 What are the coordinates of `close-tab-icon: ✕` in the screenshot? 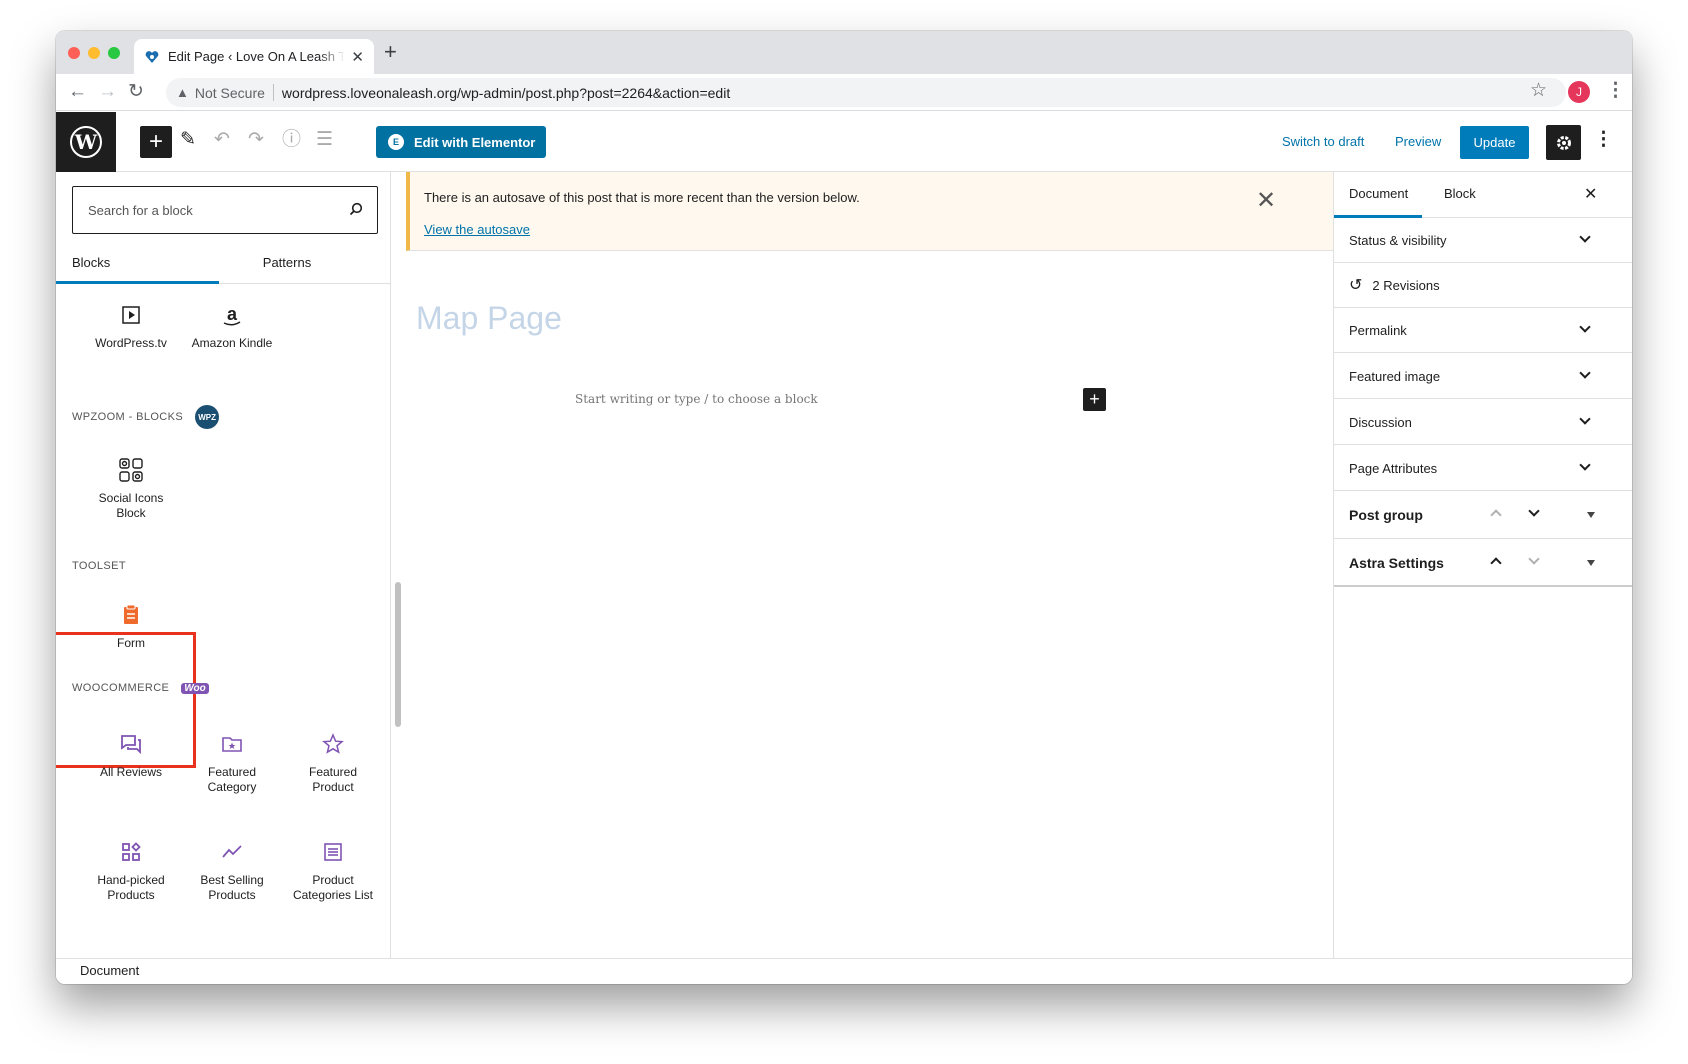 It's located at (357, 57).